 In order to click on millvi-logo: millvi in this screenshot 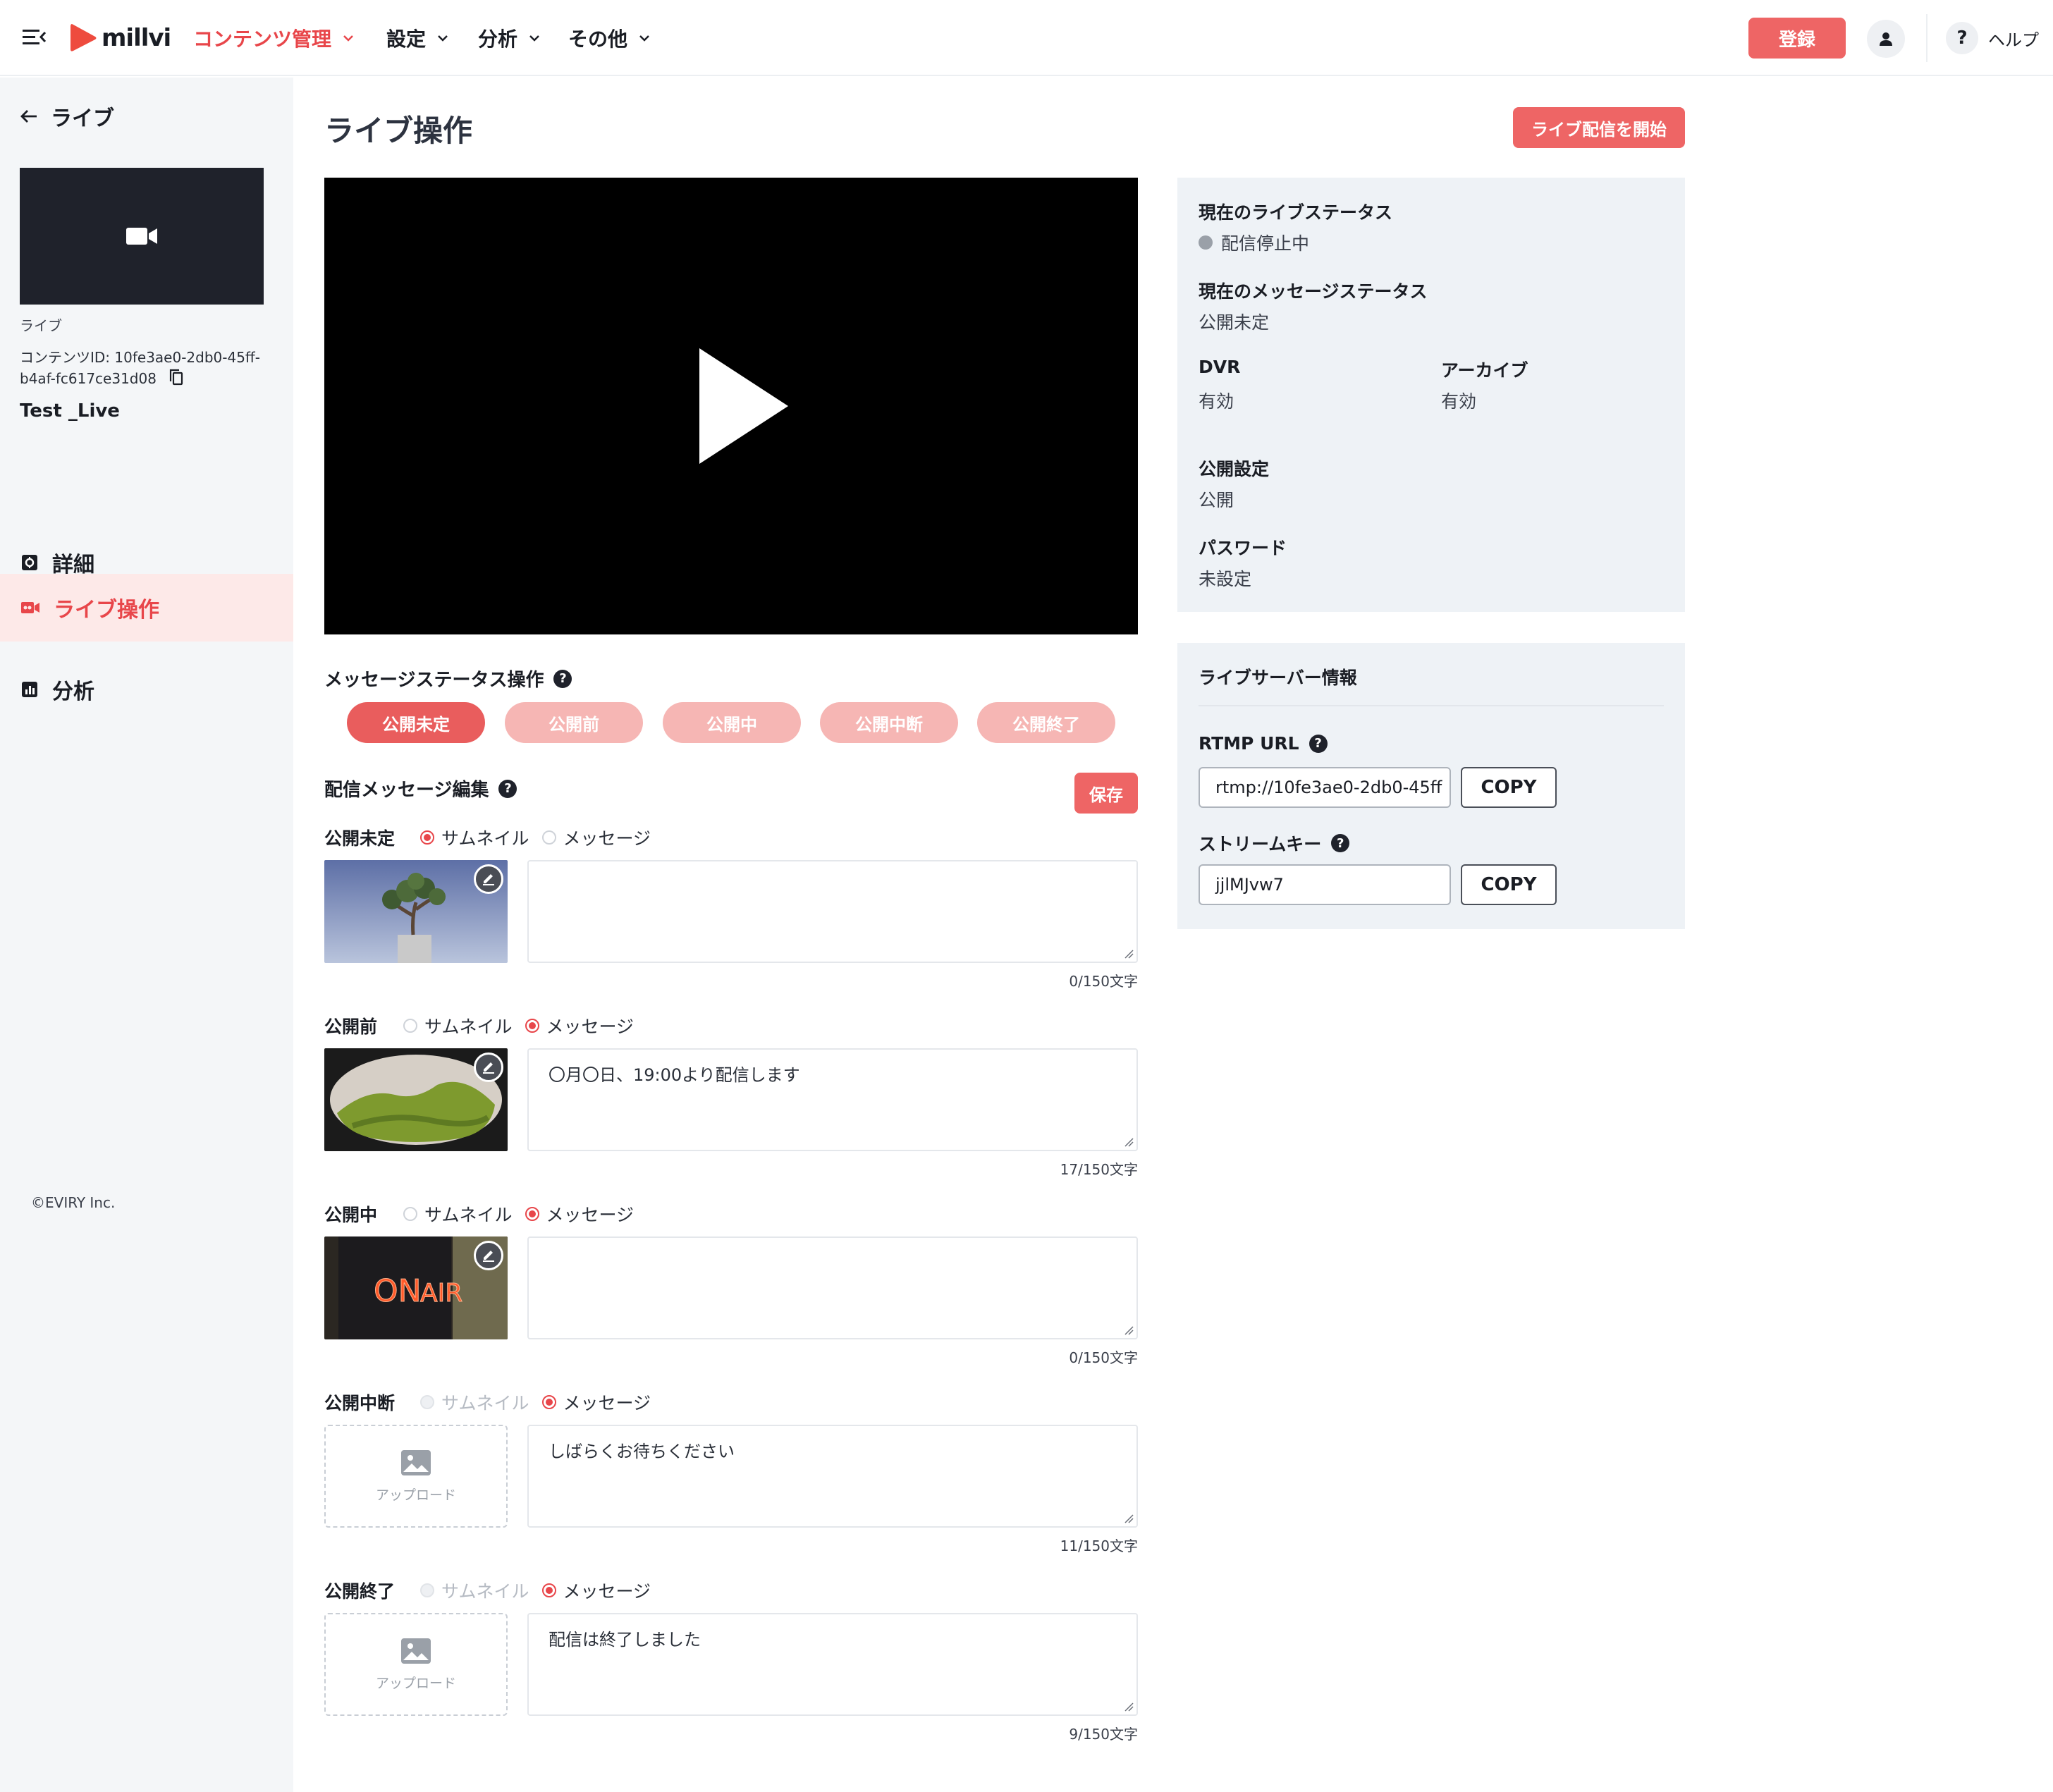, I will do `click(120, 38)`.